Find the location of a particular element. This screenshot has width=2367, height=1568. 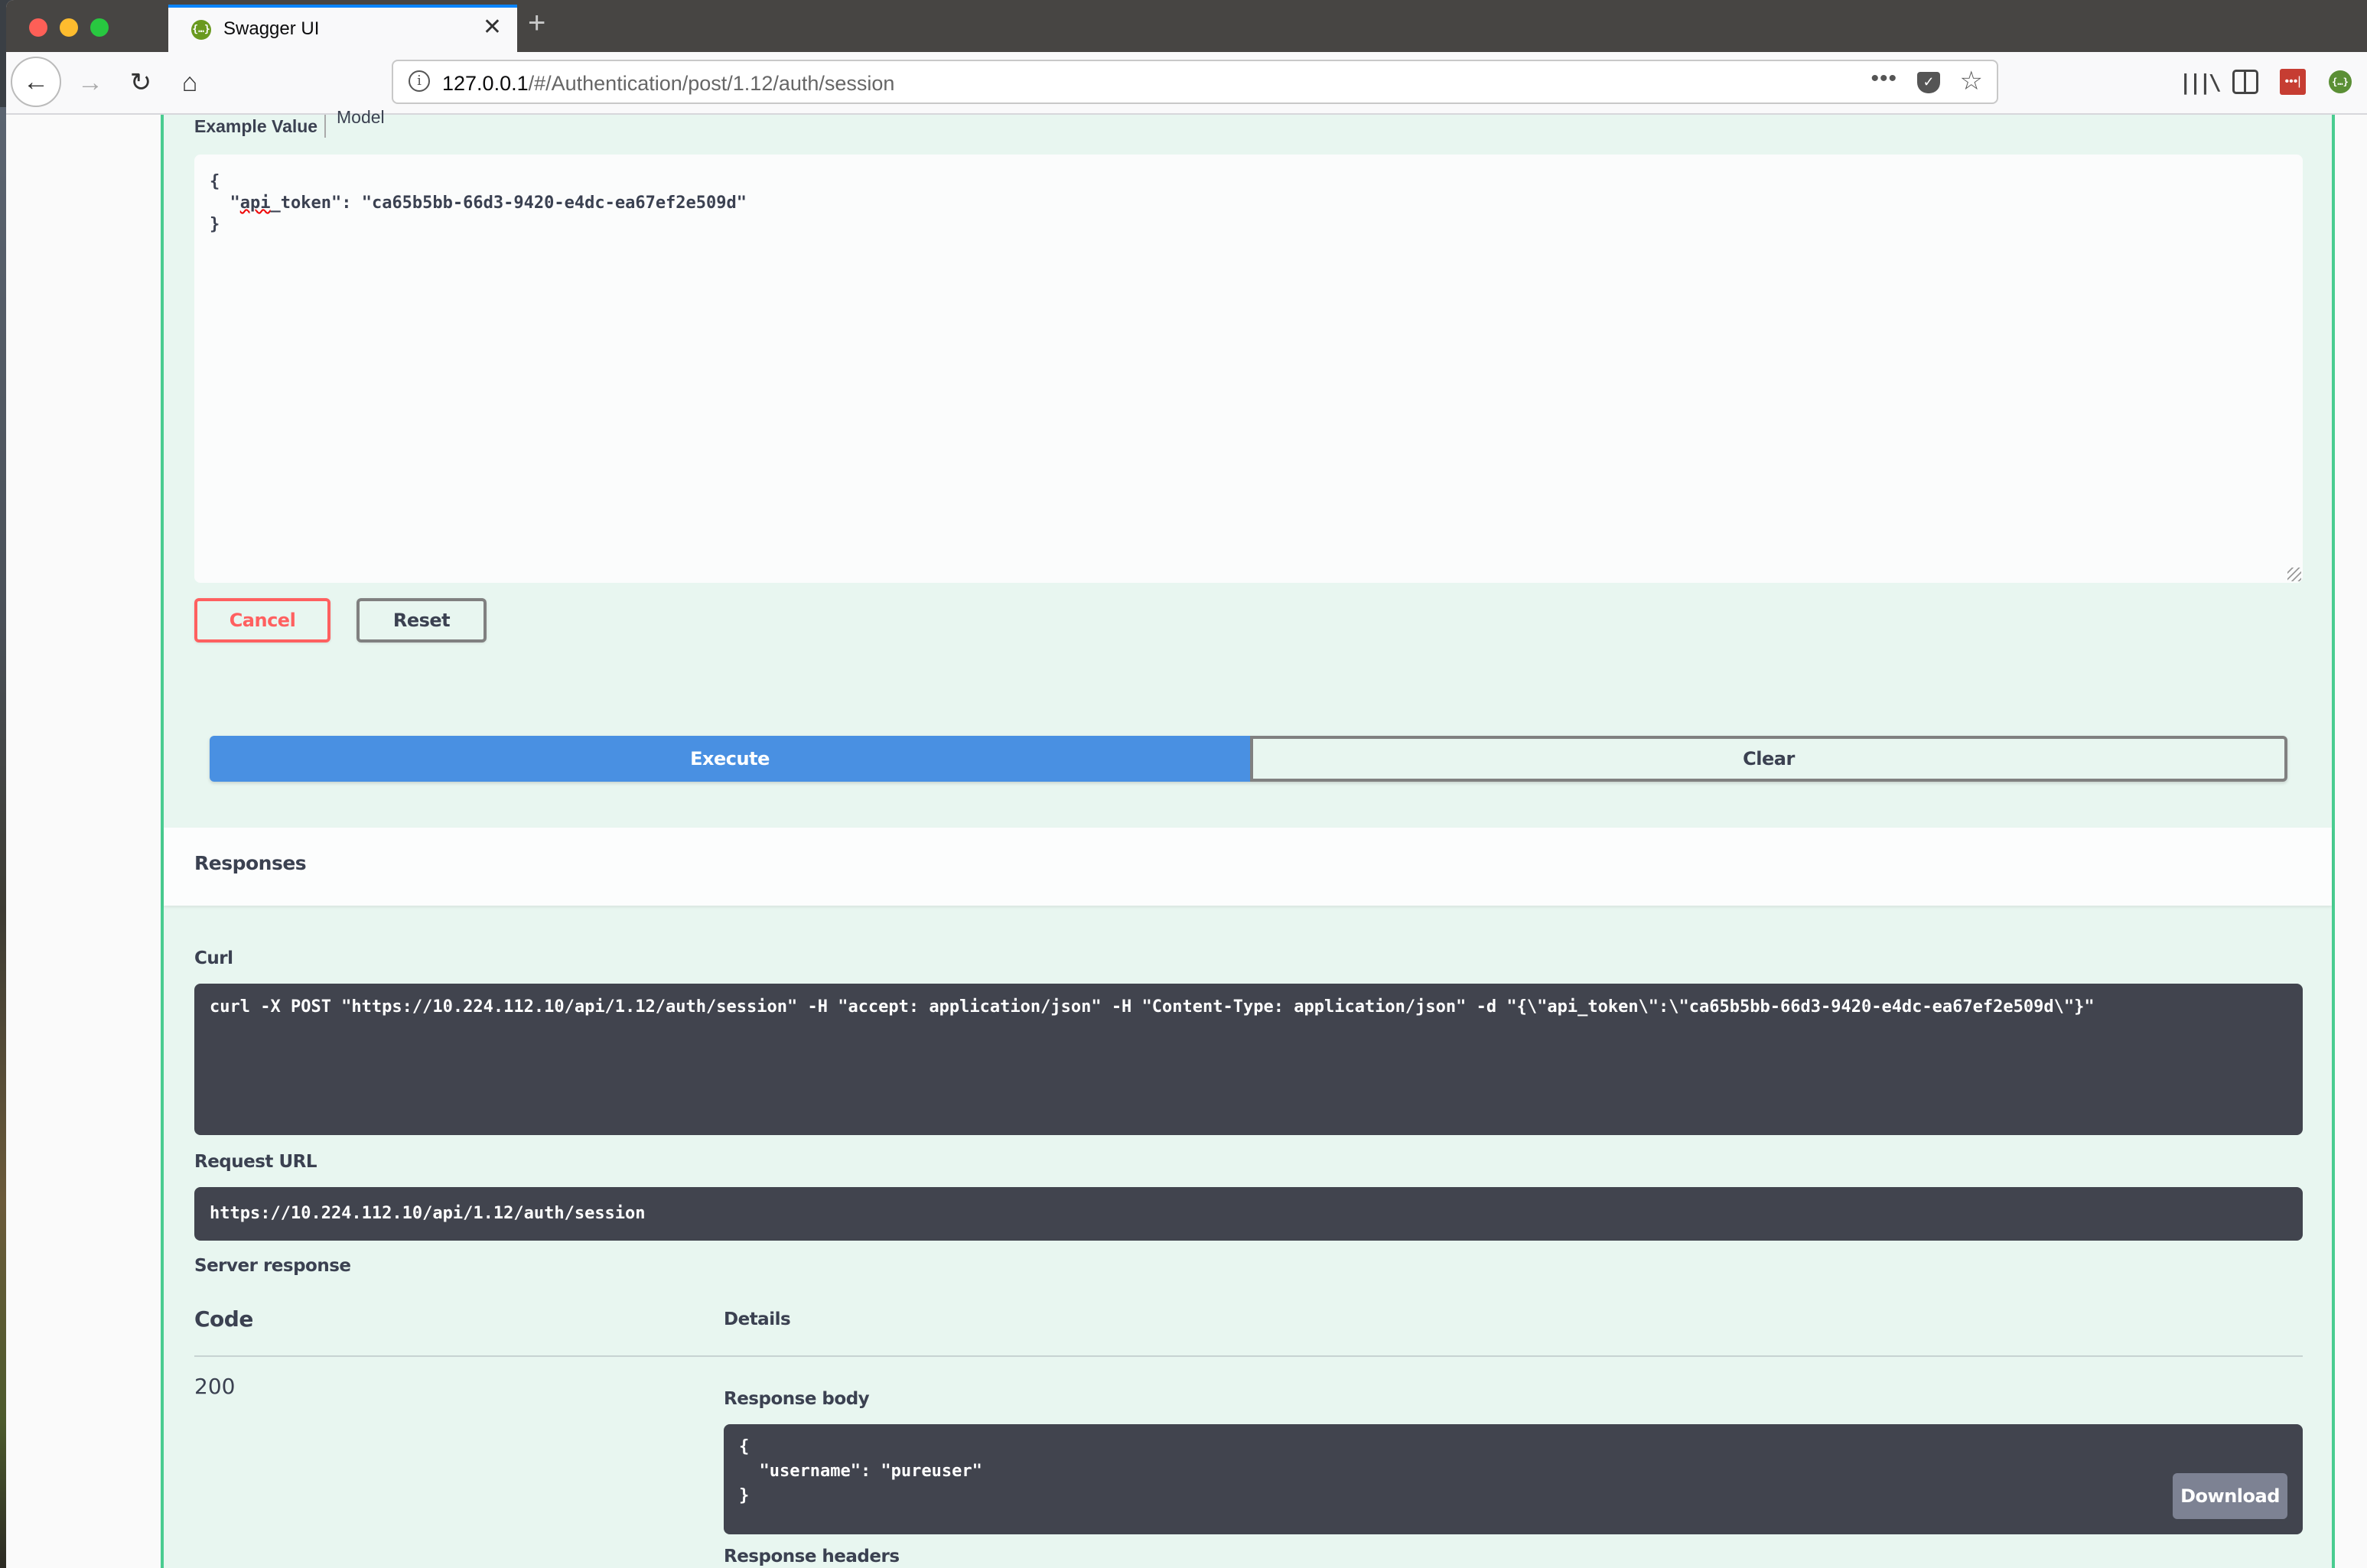

close-tab-icon: ✕ is located at coordinates (492, 28).